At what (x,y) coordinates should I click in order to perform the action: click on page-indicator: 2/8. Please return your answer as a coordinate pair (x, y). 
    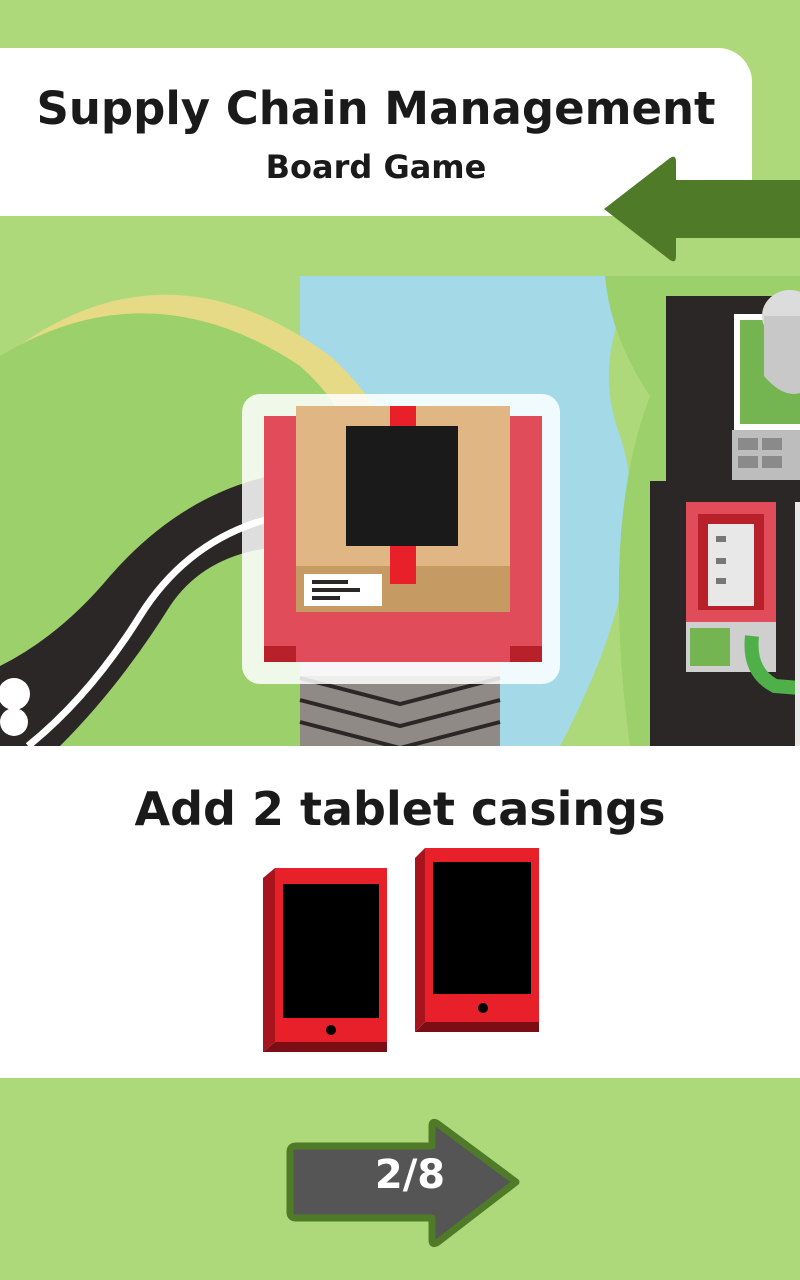
    Looking at the image, I should click on (410, 1175).